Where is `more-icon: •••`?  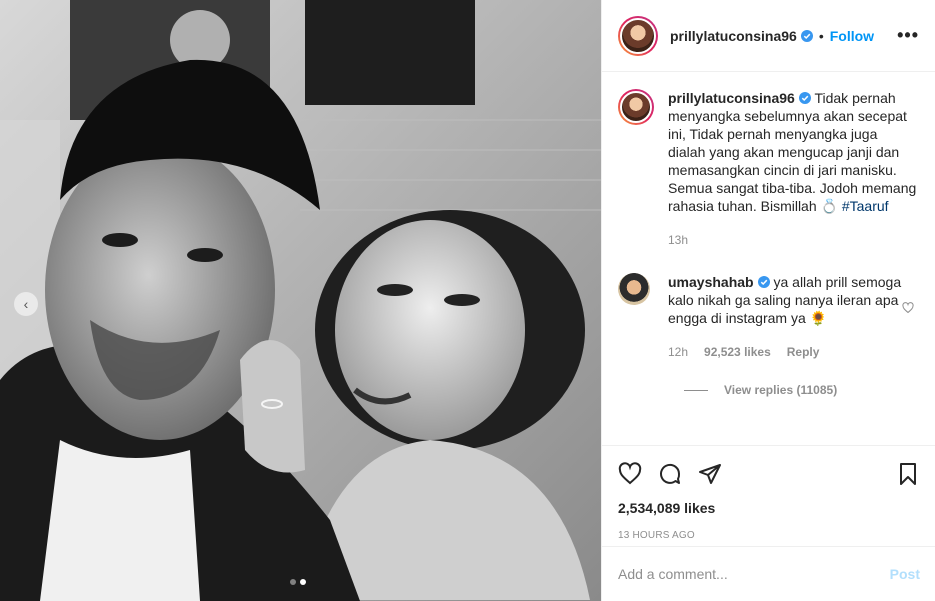 more-icon: ••• is located at coordinates (908, 35).